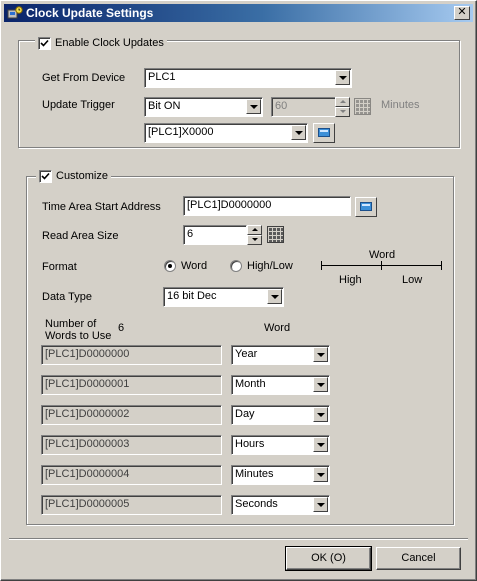  I want to click on word-address-value: [PLC1]D0000002, so click(87, 414).